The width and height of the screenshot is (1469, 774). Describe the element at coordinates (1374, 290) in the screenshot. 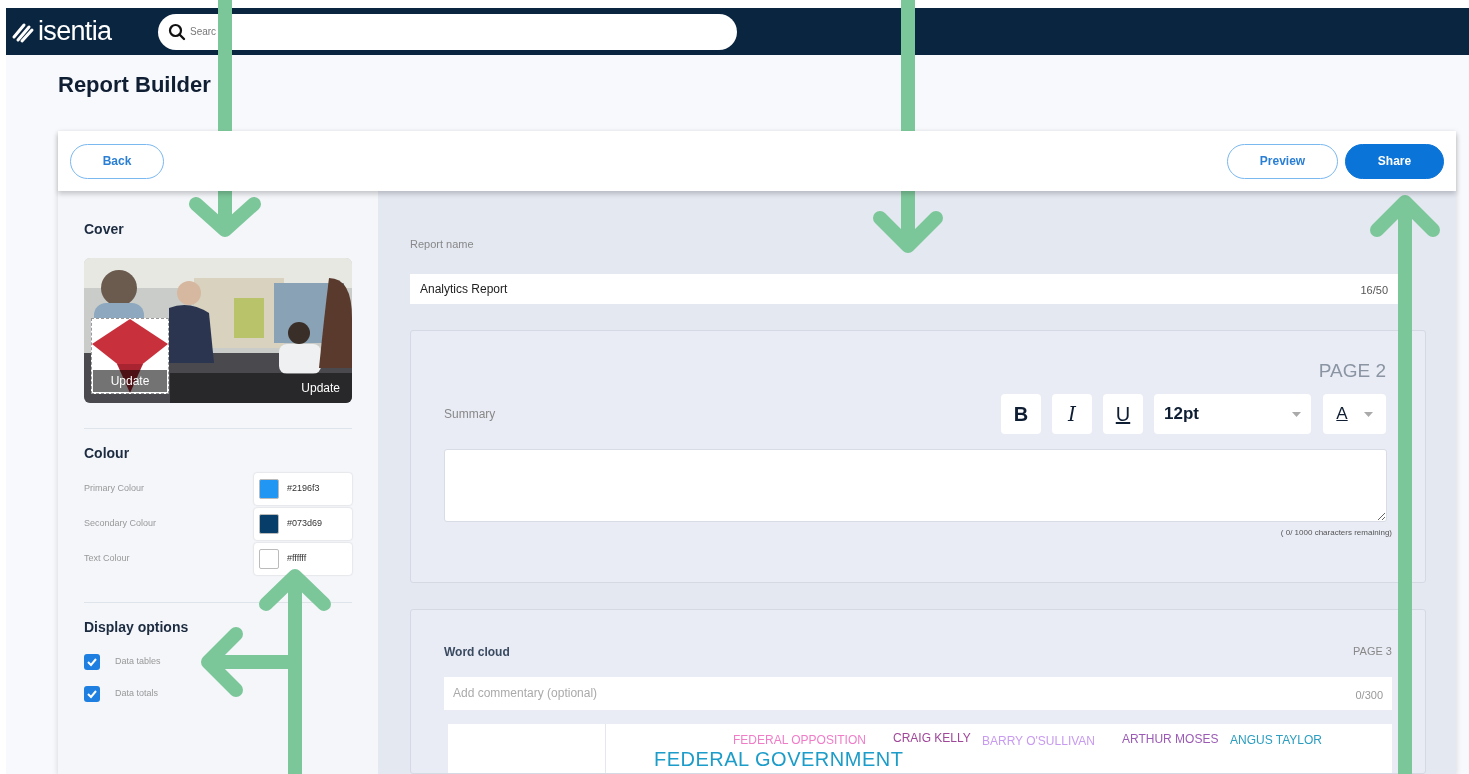

I see `character-counter: 16/50` at that location.